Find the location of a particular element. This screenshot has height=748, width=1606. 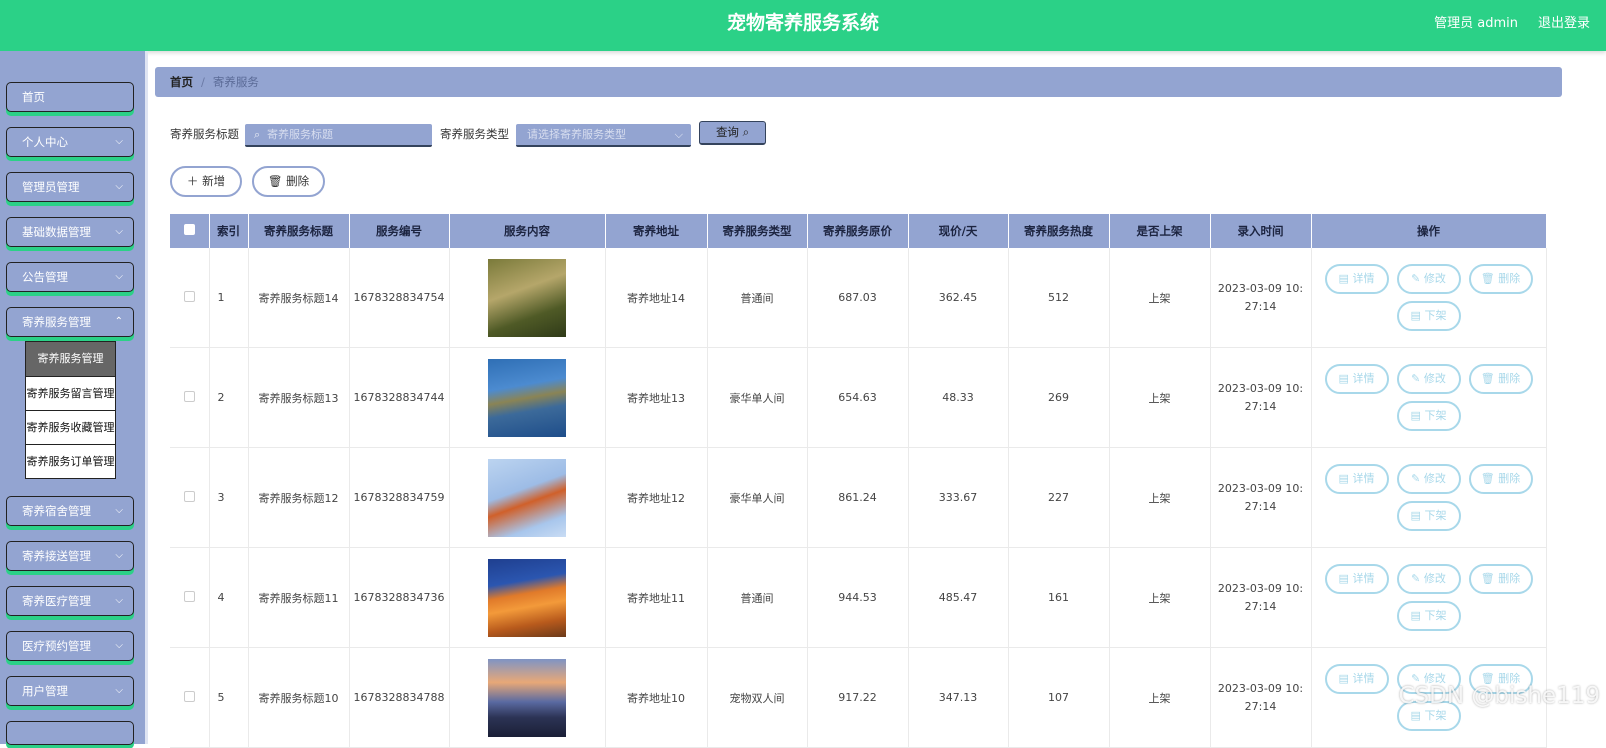

row-time-date: 2023-03-09 10: is located at coordinates (1260, 388).